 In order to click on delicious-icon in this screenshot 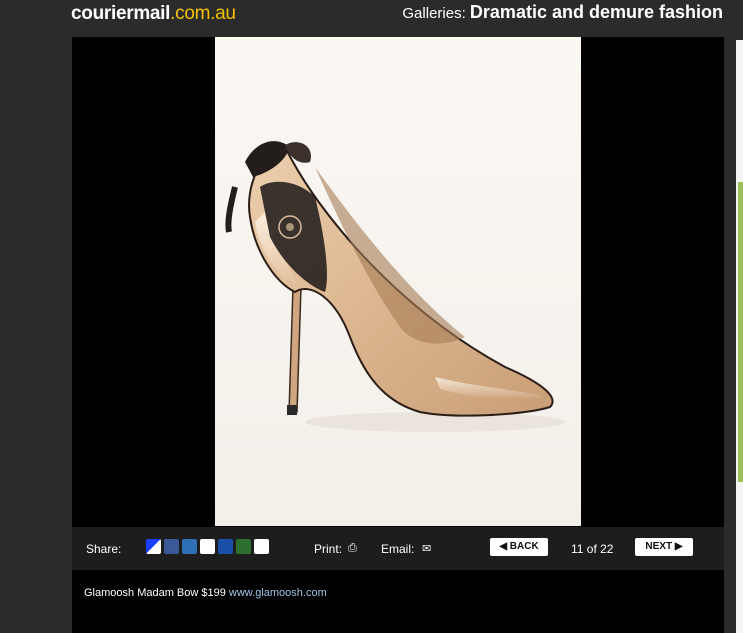, I will do `click(153, 546)`.